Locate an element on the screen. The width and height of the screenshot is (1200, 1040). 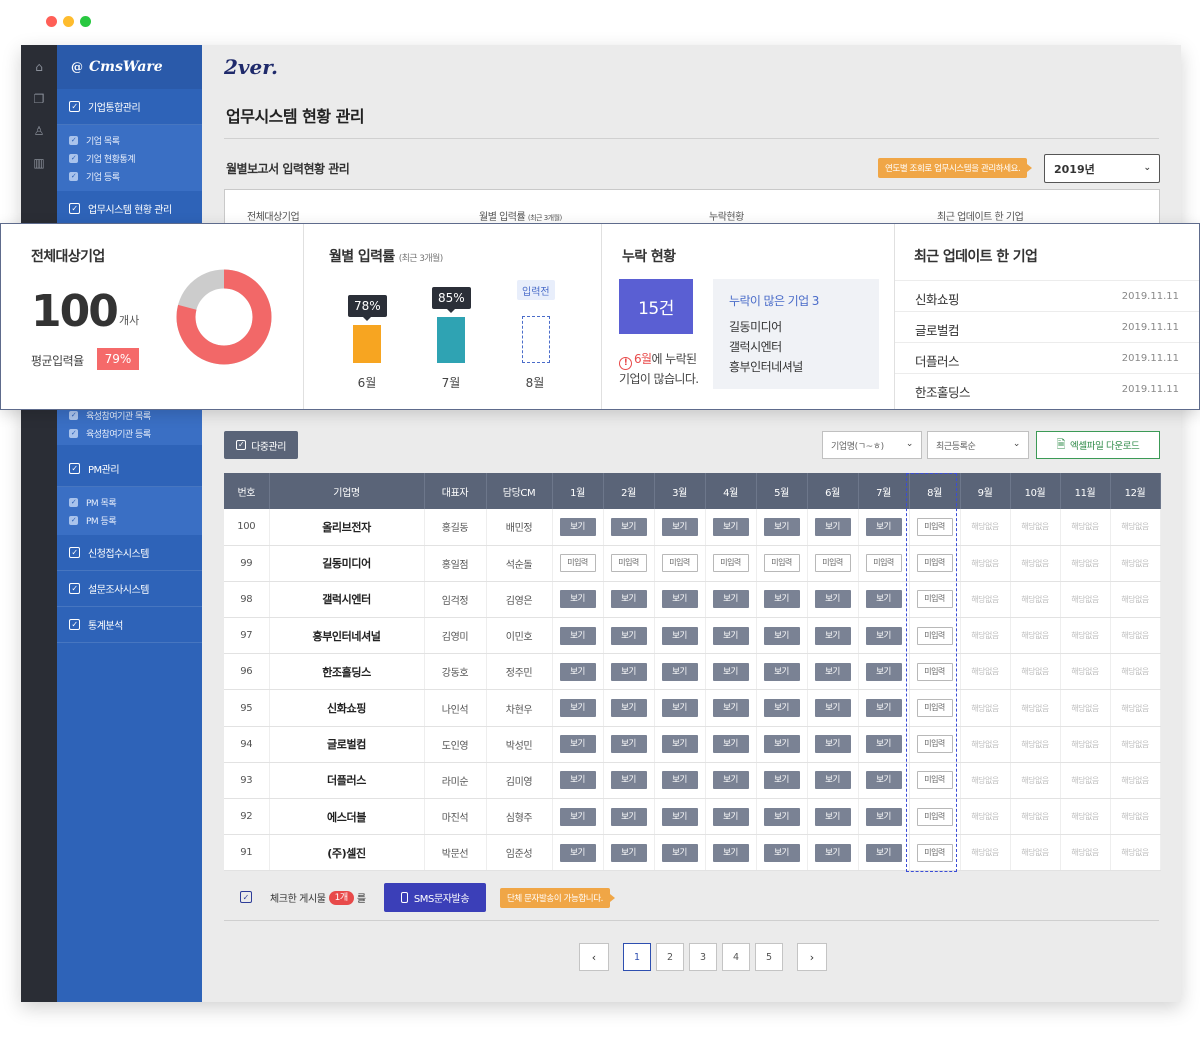
user-icon: ♙ is located at coordinates (39, 131).